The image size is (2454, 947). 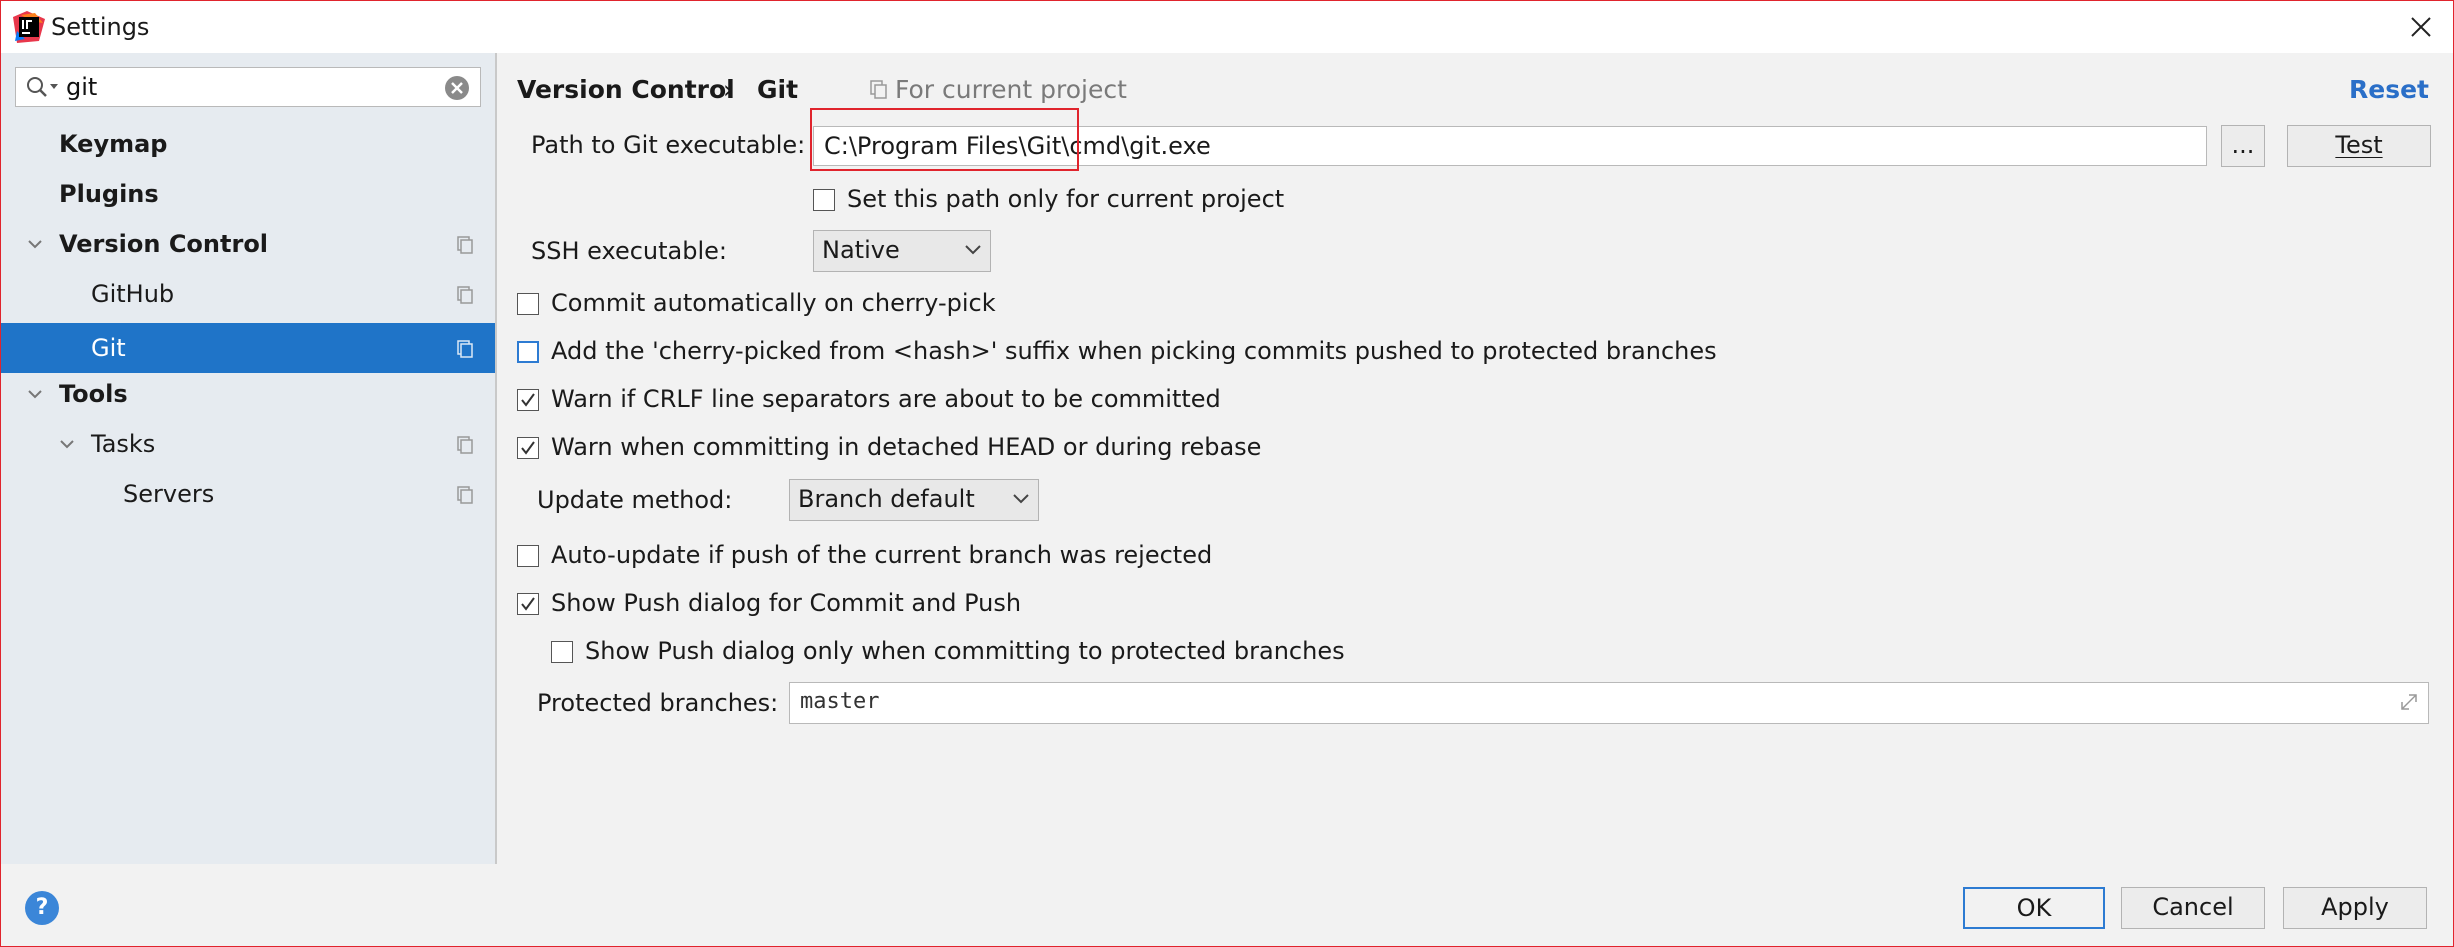 I want to click on update-method-selected-value: Branch default, so click(x=886, y=499).